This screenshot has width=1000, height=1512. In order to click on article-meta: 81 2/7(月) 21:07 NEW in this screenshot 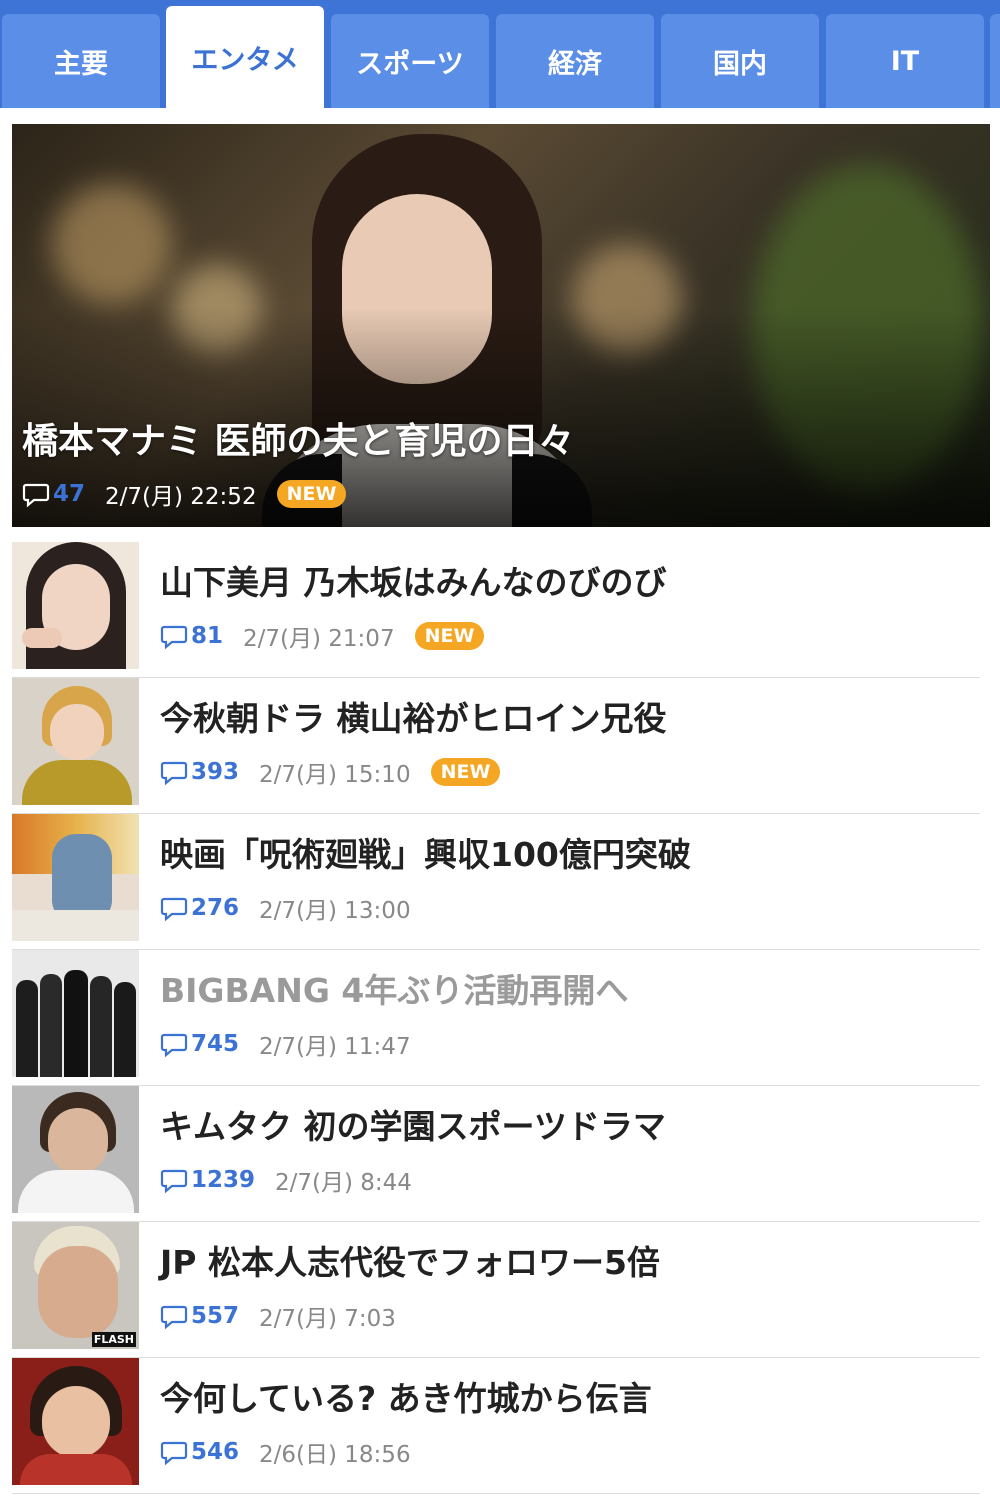, I will do `click(322, 636)`.